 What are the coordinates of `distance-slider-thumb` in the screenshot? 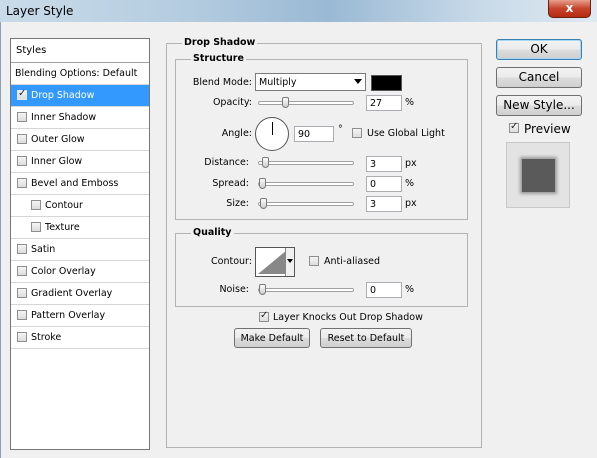 It's located at (265, 162).